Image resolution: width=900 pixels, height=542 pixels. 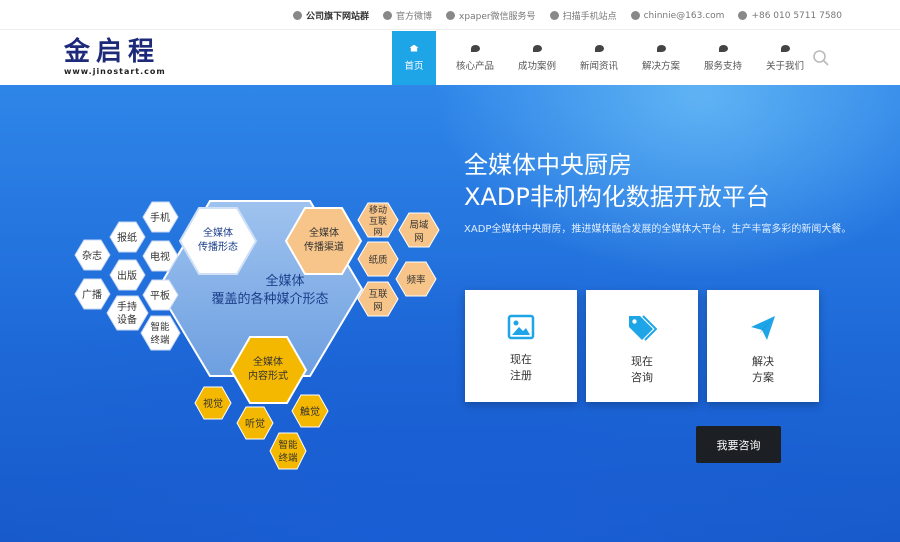 What do you see at coordinates (536, 66) in the screenshot?
I see `nav-cases-label: 成功案例` at bounding box center [536, 66].